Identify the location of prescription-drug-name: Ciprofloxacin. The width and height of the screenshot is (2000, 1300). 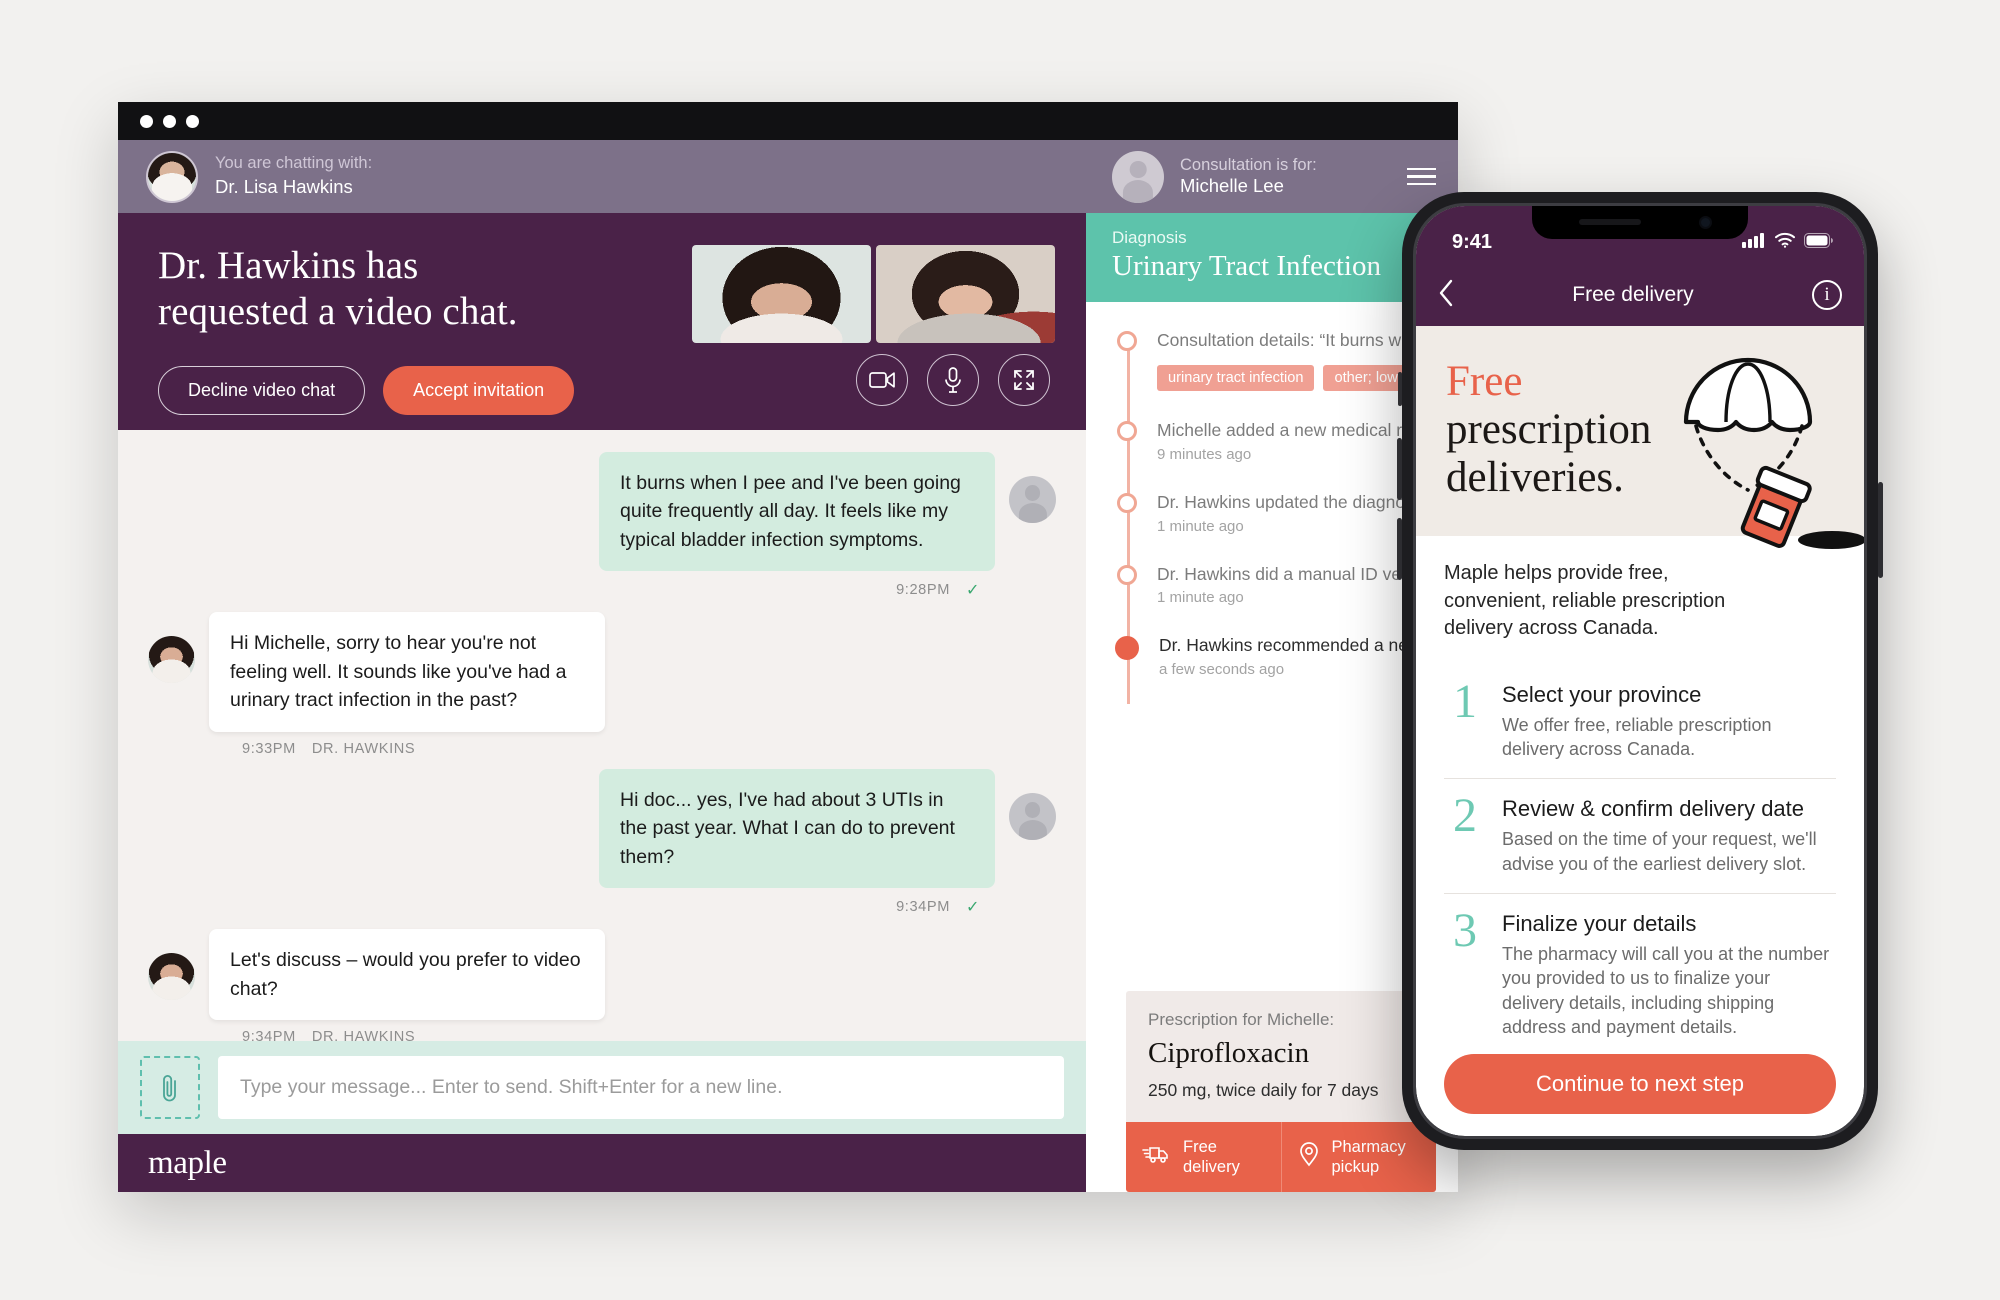
(1229, 1052).